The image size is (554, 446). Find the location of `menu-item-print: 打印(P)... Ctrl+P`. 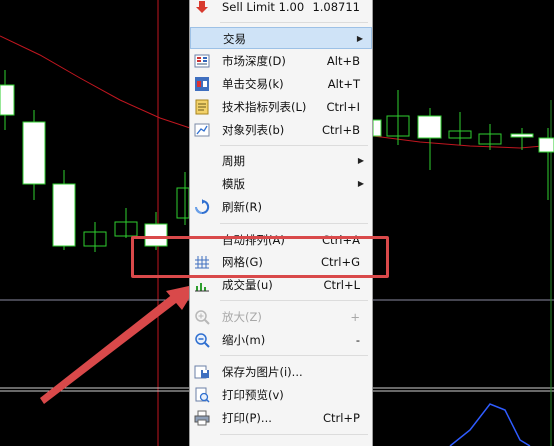

menu-item-print: 打印(P)... Ctrl+P is located at coordinates (281, 418).